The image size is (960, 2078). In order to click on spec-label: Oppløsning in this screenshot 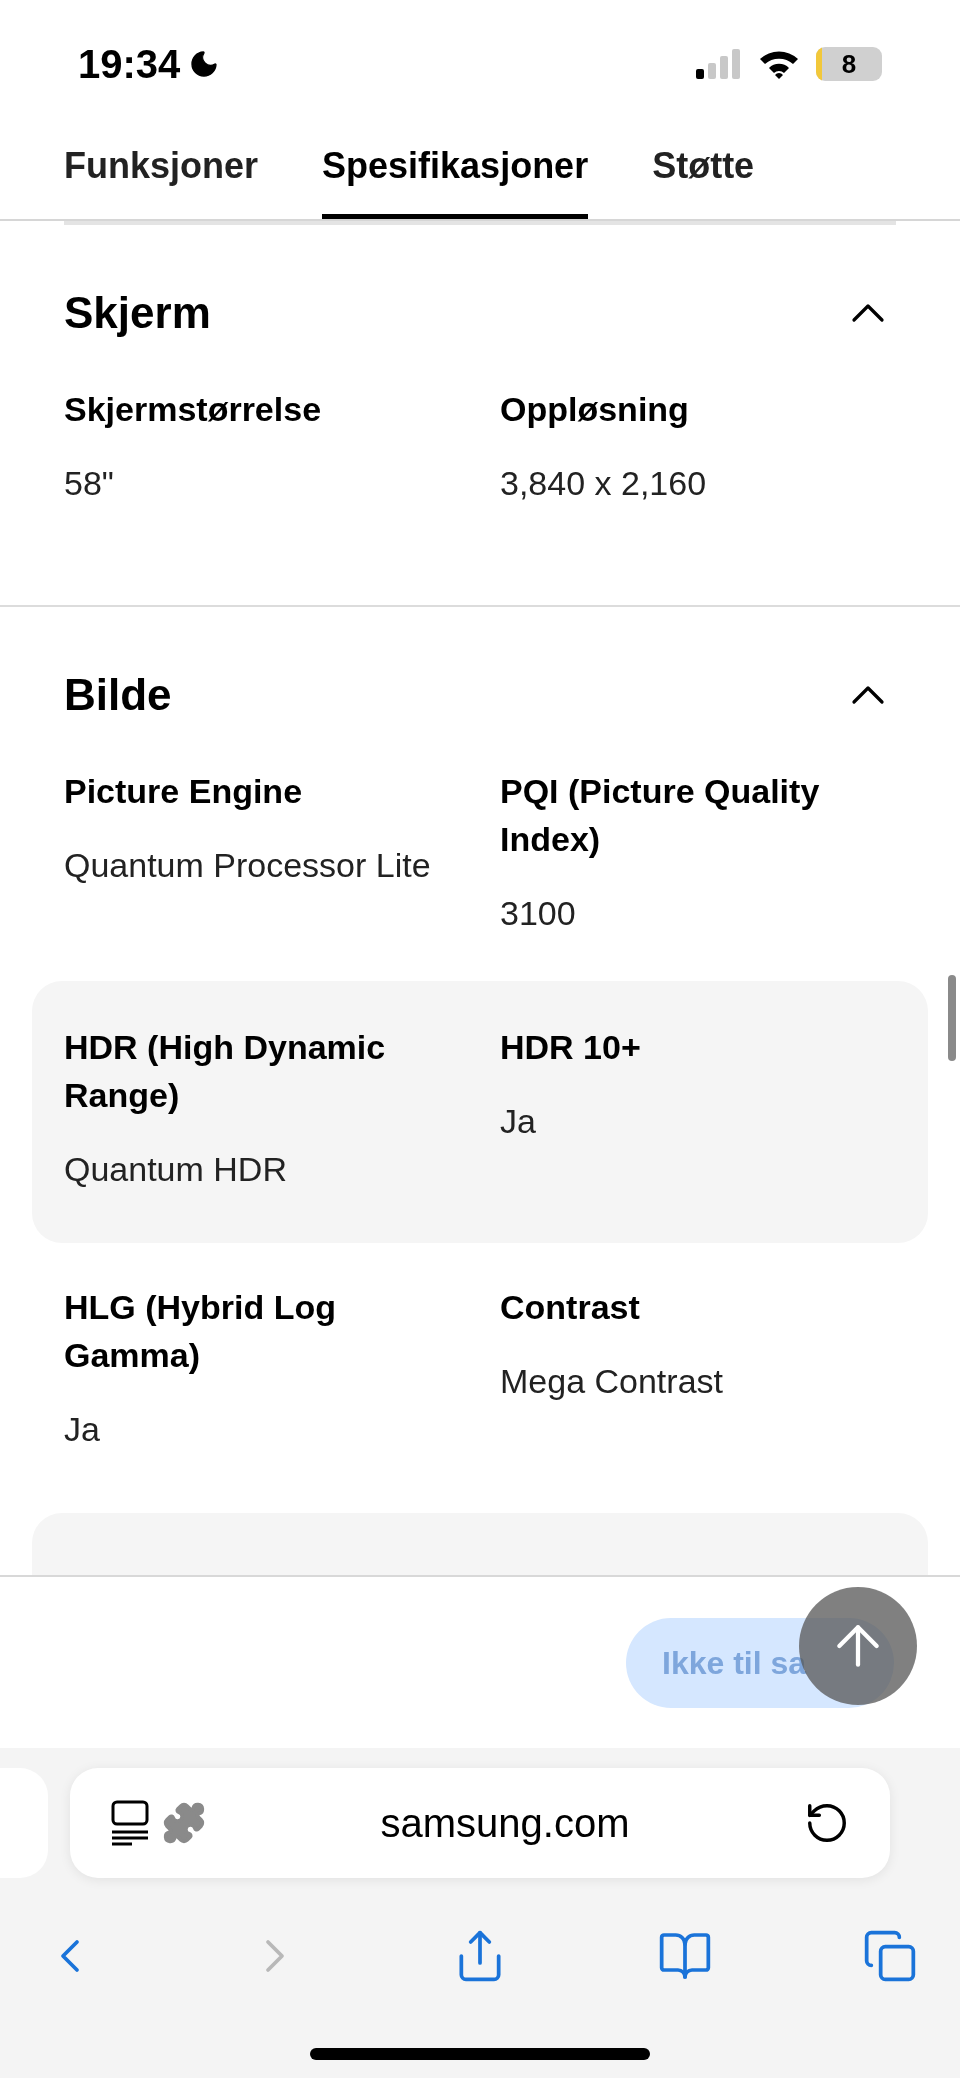, I will do `click(595, 409)`.